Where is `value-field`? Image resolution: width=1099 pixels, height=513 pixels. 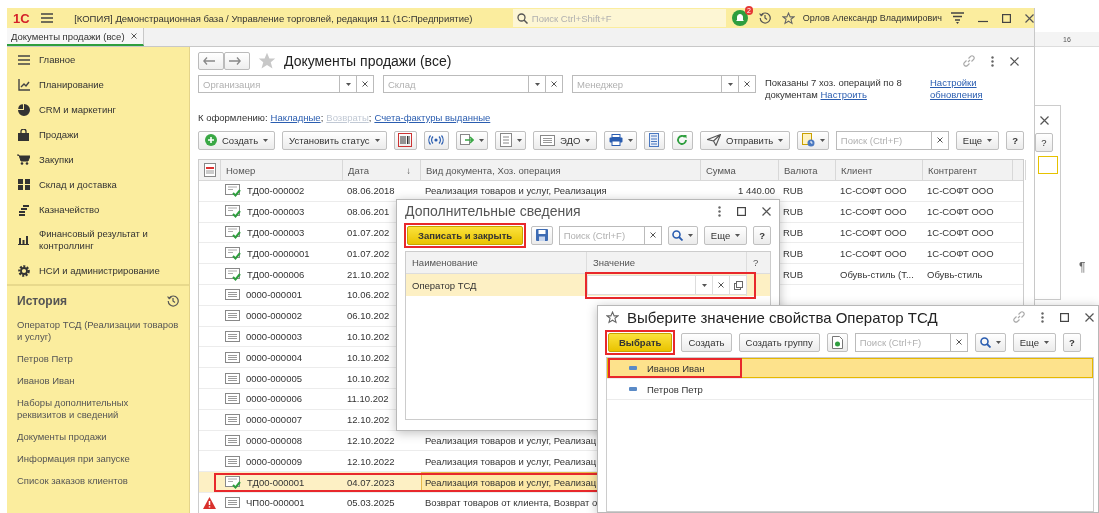
value-field is located at coordinates (641, 285).